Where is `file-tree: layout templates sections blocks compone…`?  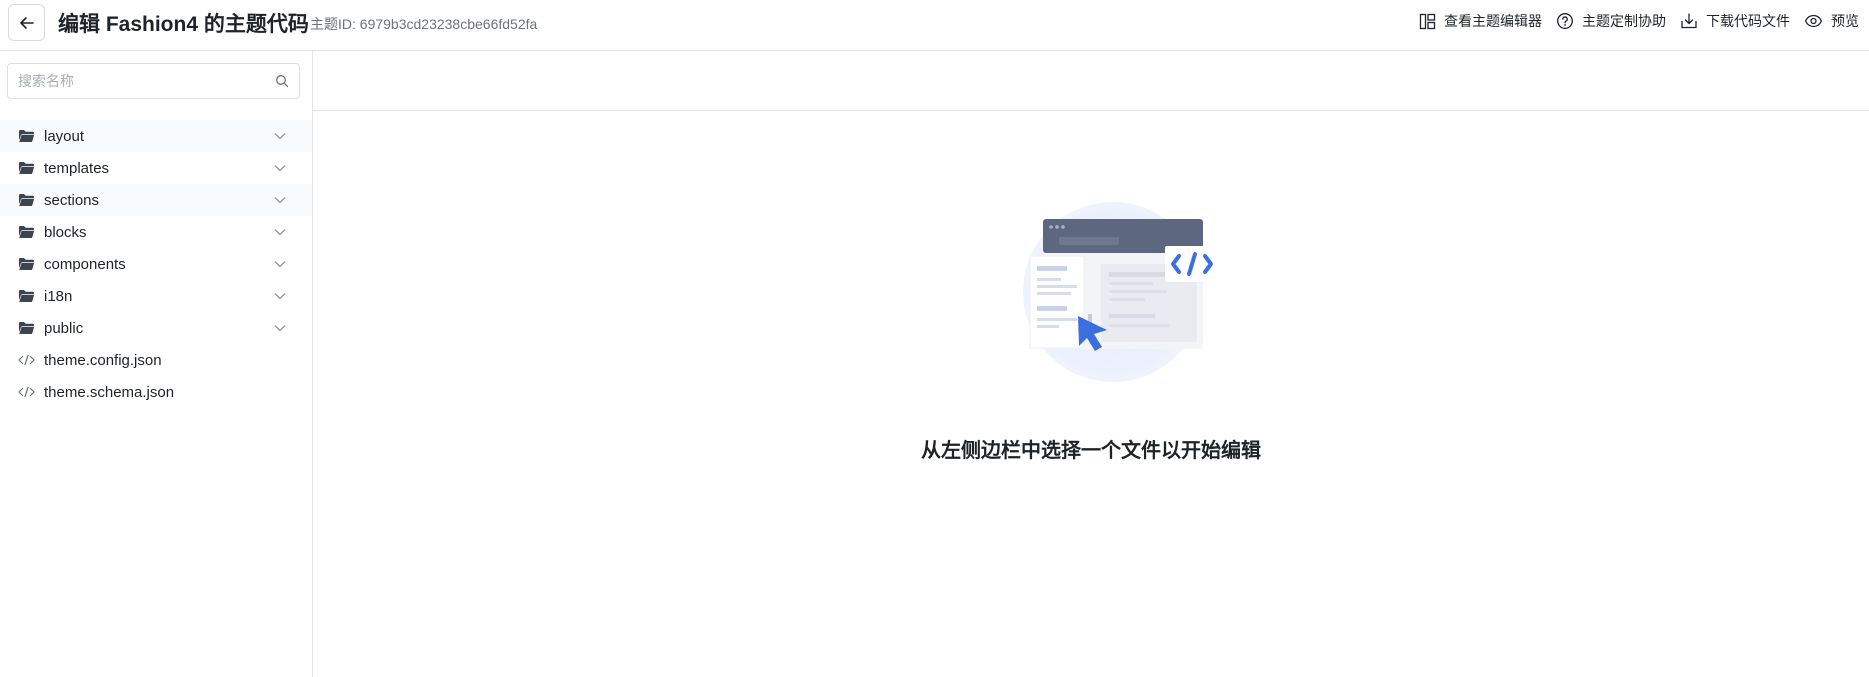
file-tree: layout templates sections blocks compone… is located at coordinates (156, 264).